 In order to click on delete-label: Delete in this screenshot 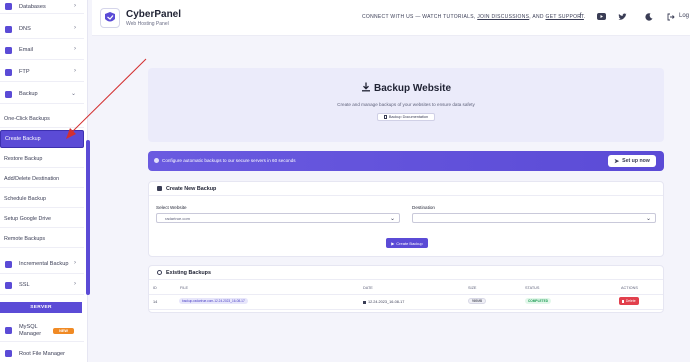, I will do `click(630, 301)`.